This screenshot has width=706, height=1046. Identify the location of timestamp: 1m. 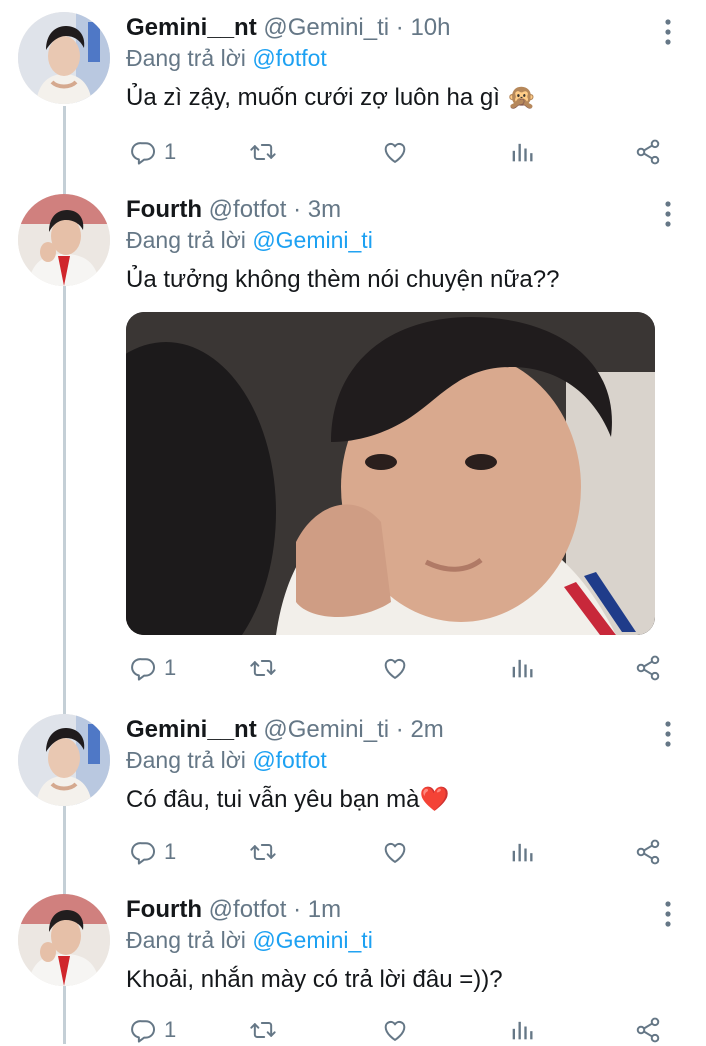
(324, 909).